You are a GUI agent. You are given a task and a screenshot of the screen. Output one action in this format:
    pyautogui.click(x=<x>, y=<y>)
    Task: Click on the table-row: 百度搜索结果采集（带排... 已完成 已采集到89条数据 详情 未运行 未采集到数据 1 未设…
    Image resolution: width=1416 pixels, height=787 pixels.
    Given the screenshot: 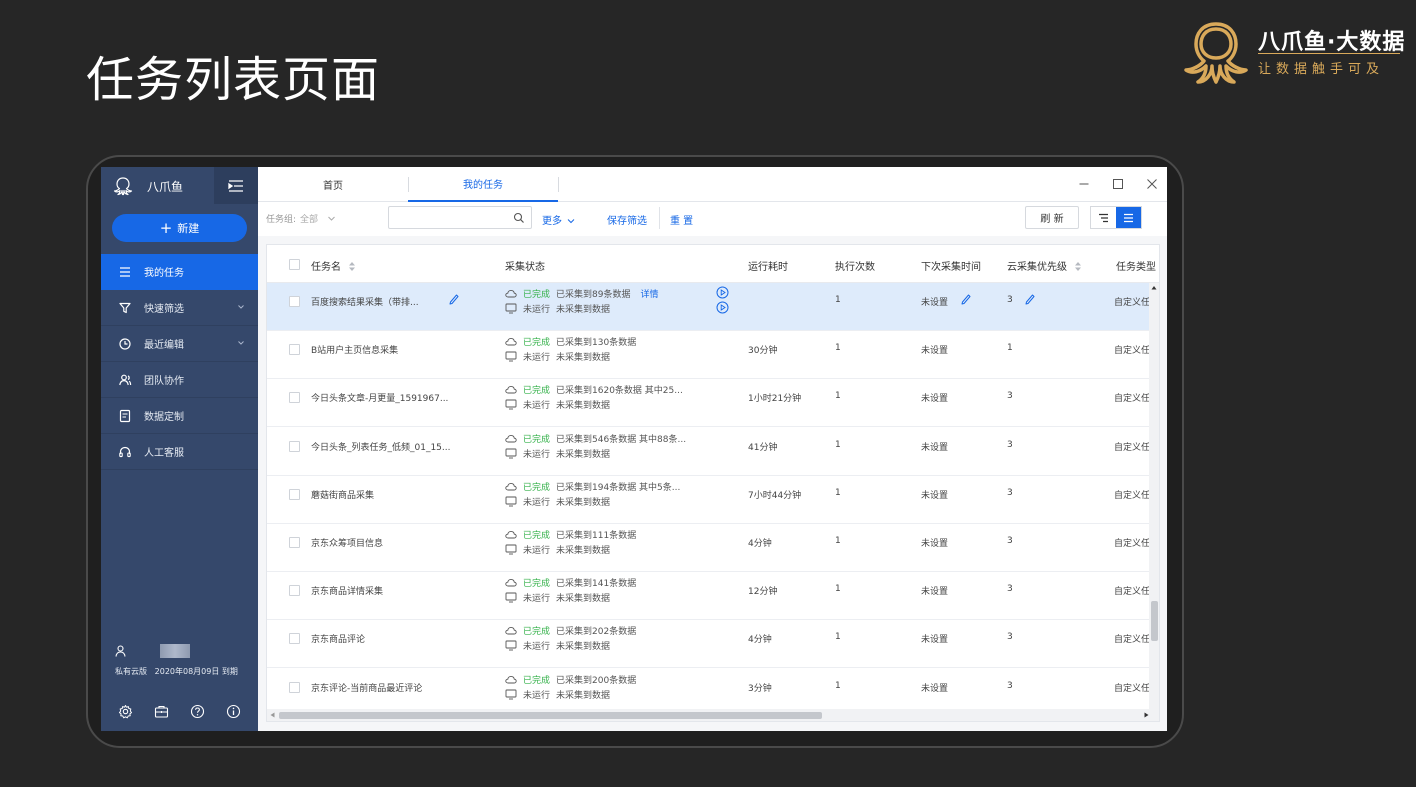 What is the action you would take?
    pyautogui.click(x=708, y=307)
    